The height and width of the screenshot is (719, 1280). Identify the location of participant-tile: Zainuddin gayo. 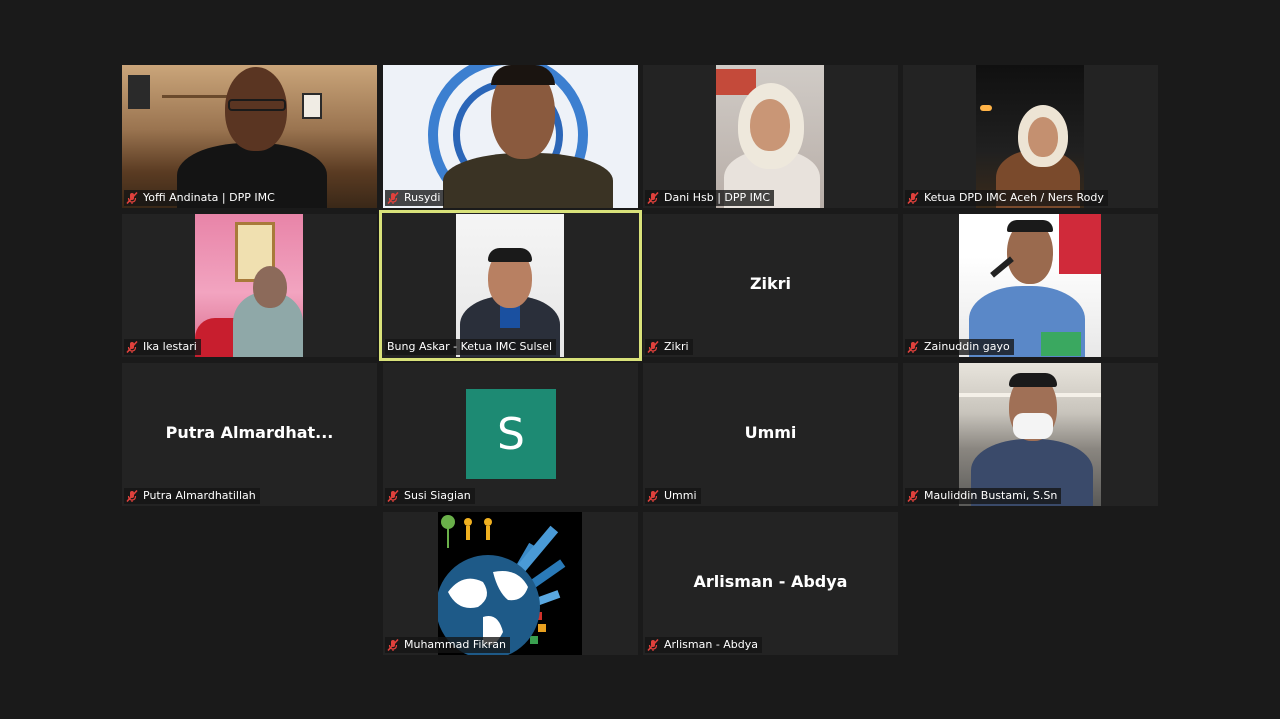
(1030, 285).